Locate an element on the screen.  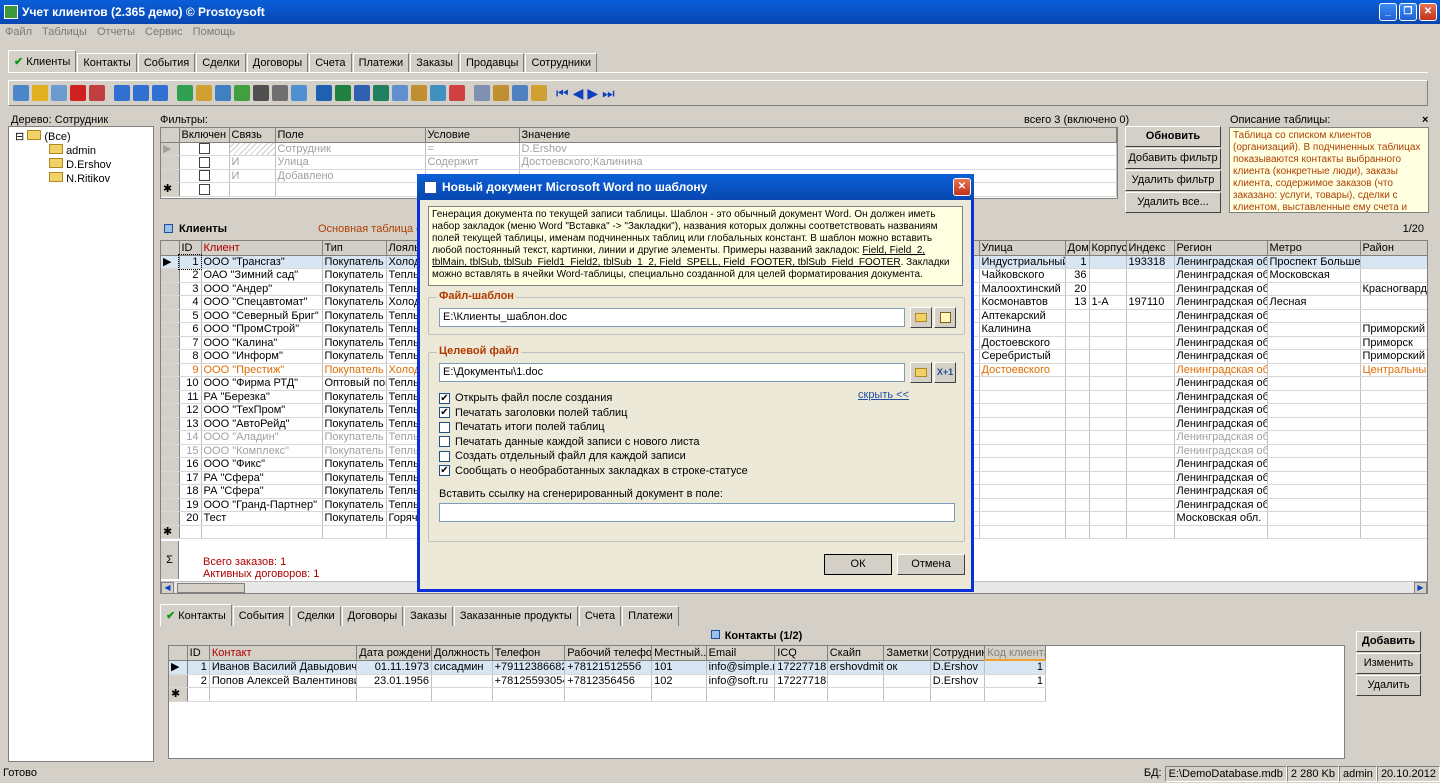
delete-all-icon is located at coordinates (97, 93).